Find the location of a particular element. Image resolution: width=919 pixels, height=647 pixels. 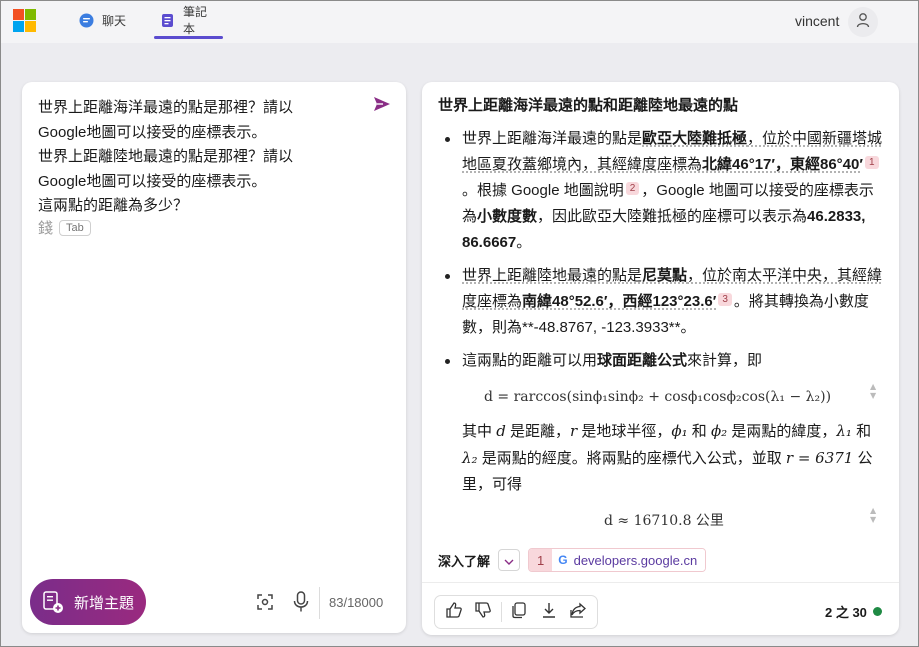

text: 是距離， is located at coordinates (539, 431).